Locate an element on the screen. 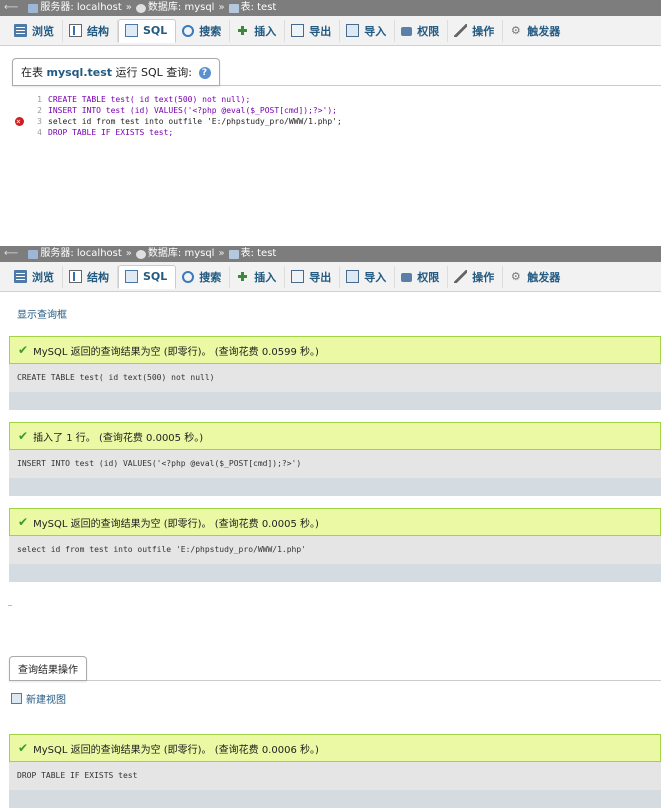  tab-label: 操作 is located at coordinates (483, 277).